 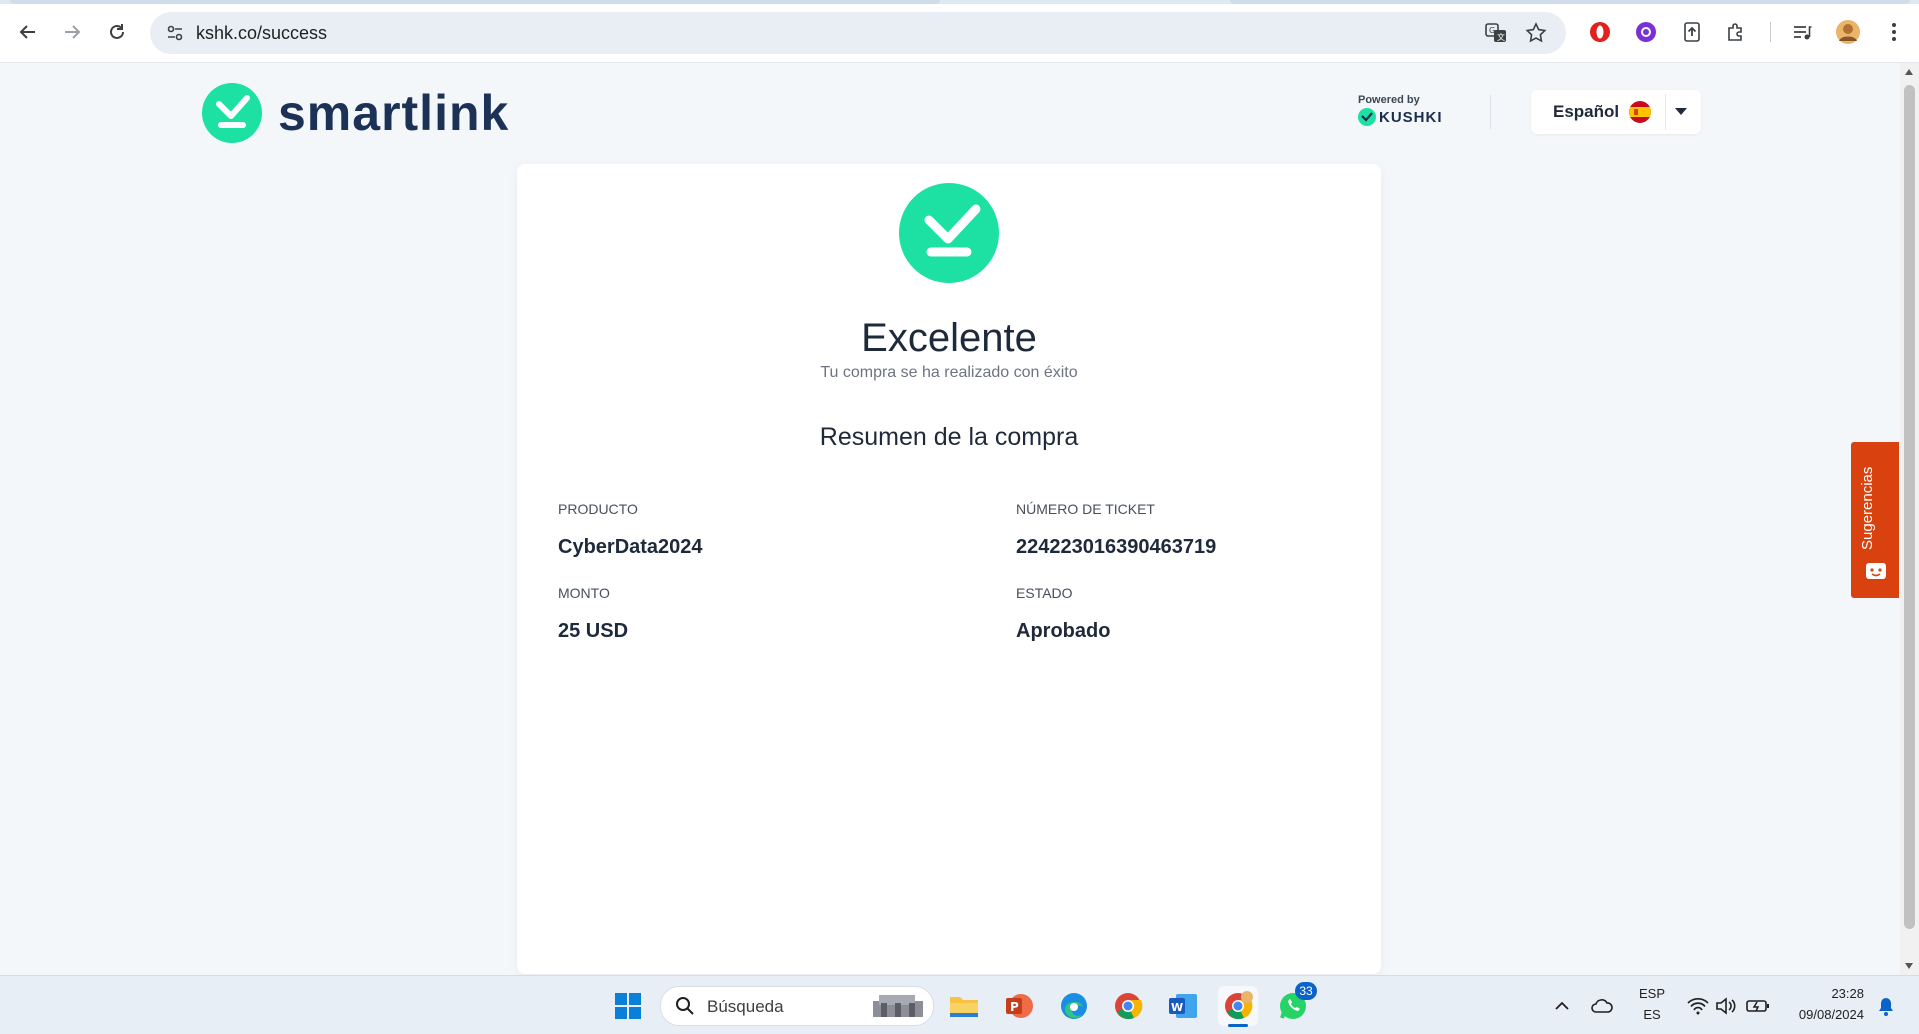 I want to click on powered-by-kushki: Powered by KUSHKI, so click(x=1413, y=110).